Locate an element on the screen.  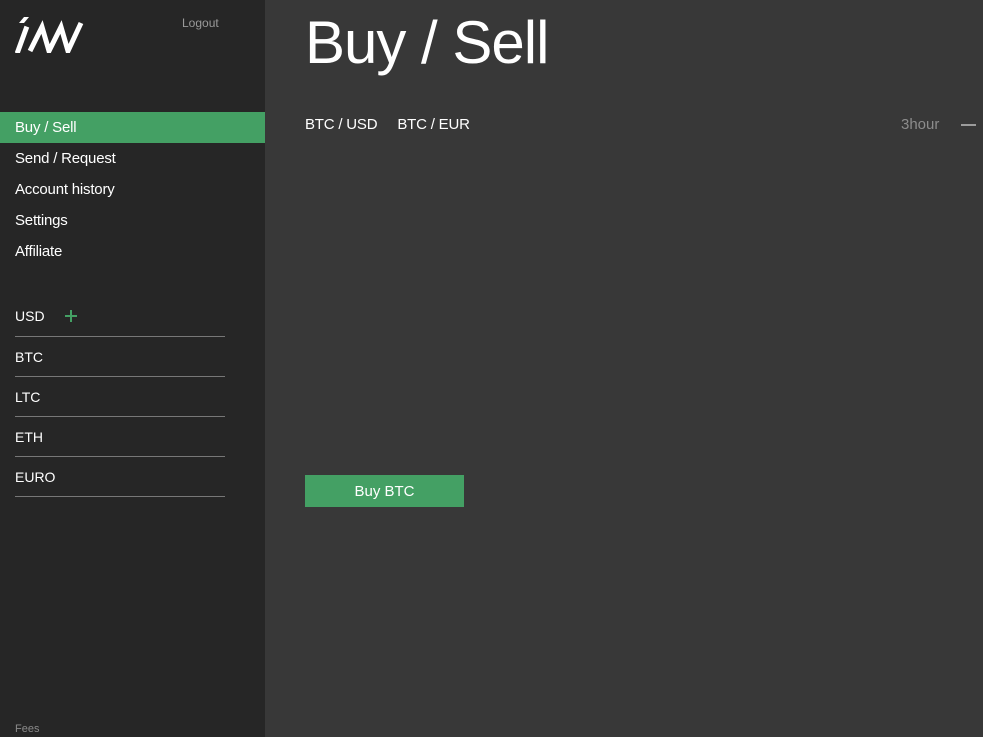
sidebar-item-account-history: Account history is located at coordinates (132, 189).